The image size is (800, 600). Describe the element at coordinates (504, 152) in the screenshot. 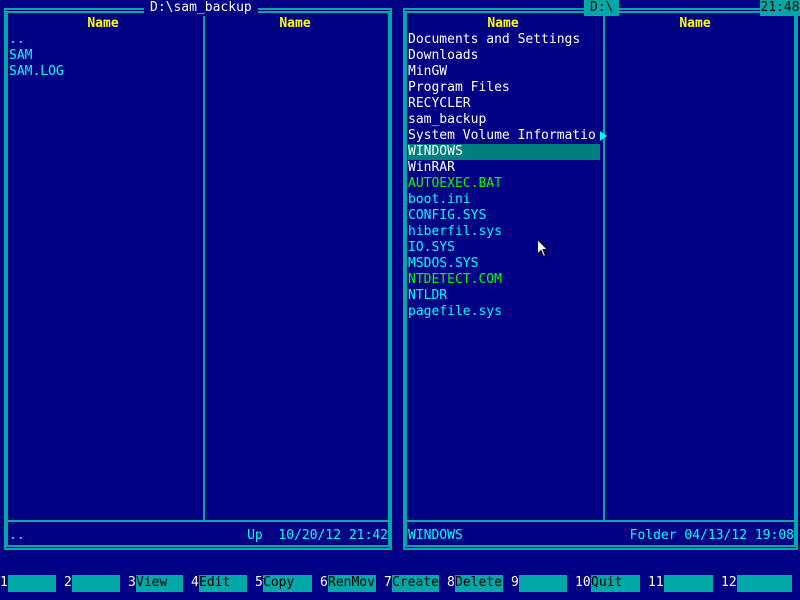

I see `file-item-selected: WINDOWS` at that location.